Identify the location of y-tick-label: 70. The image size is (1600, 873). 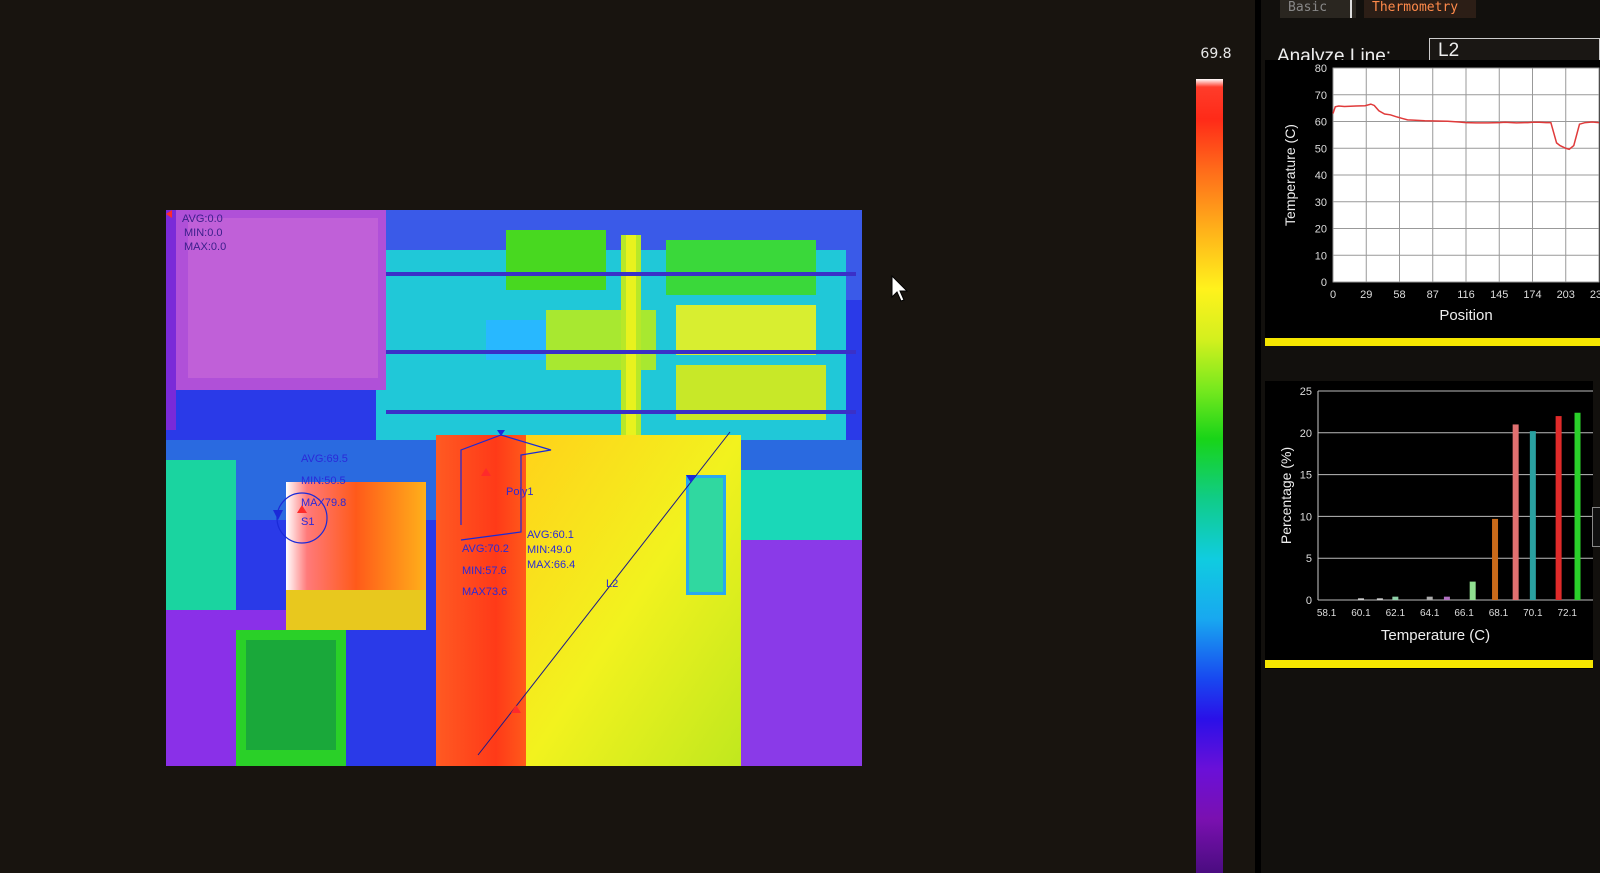
(1321, 96).